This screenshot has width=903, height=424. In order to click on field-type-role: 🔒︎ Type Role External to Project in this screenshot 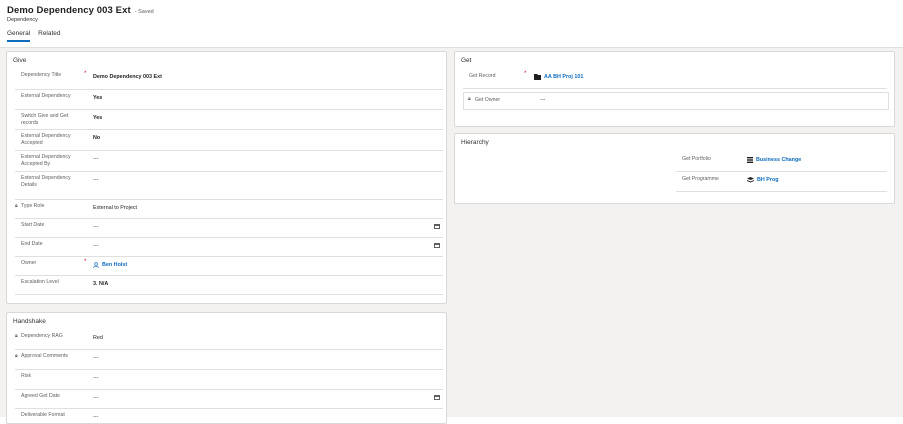, I will do `click(229, 209)`.